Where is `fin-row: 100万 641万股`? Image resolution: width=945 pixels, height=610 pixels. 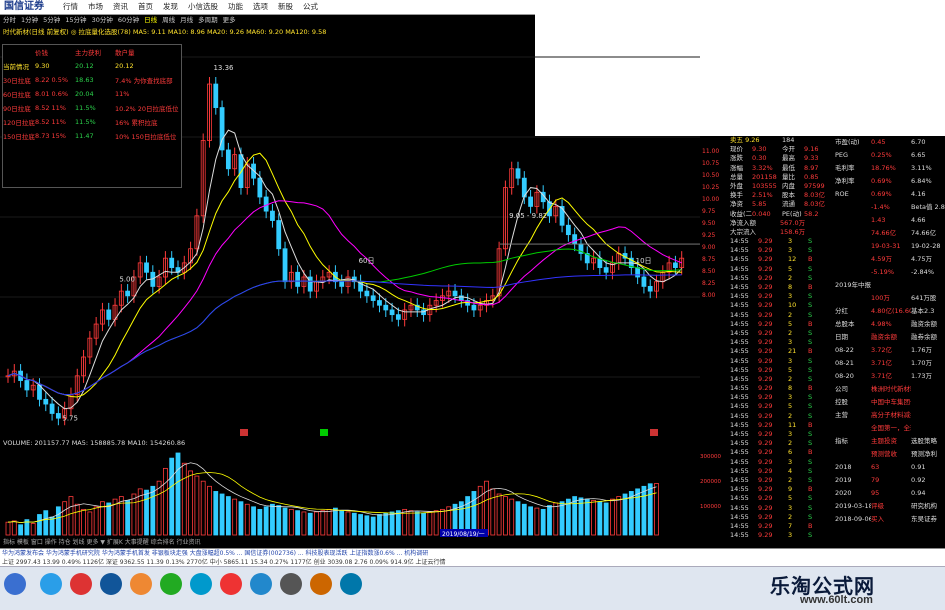
fin-row: 100万 641万股 is located at coordinates (890, 298).